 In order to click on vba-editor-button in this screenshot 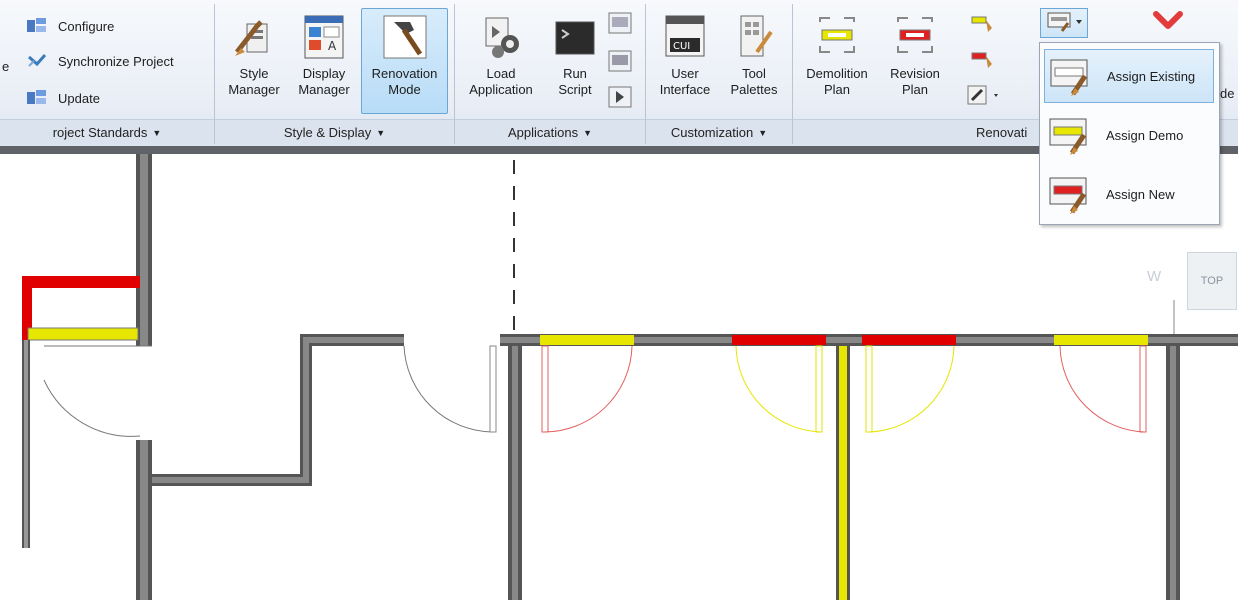, I will do `click(620, 62)`.